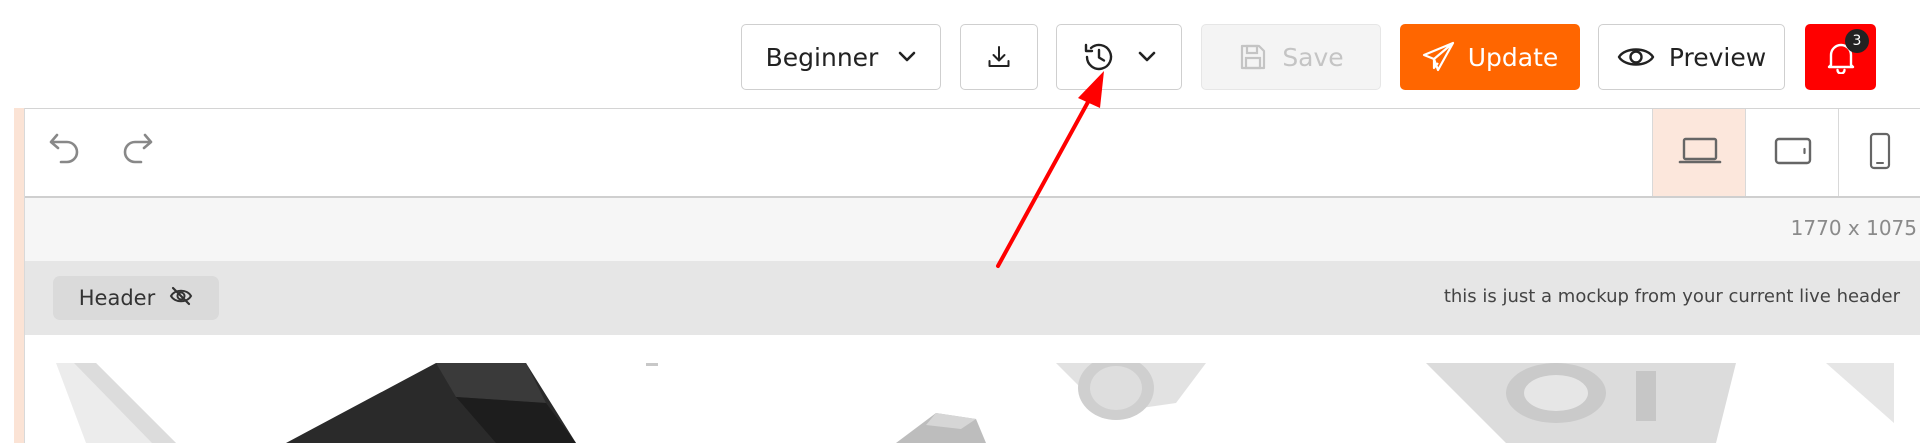 This screenshot has height=443, width=1920. I want to click on notifications-button: 3, so click(1840, 57).